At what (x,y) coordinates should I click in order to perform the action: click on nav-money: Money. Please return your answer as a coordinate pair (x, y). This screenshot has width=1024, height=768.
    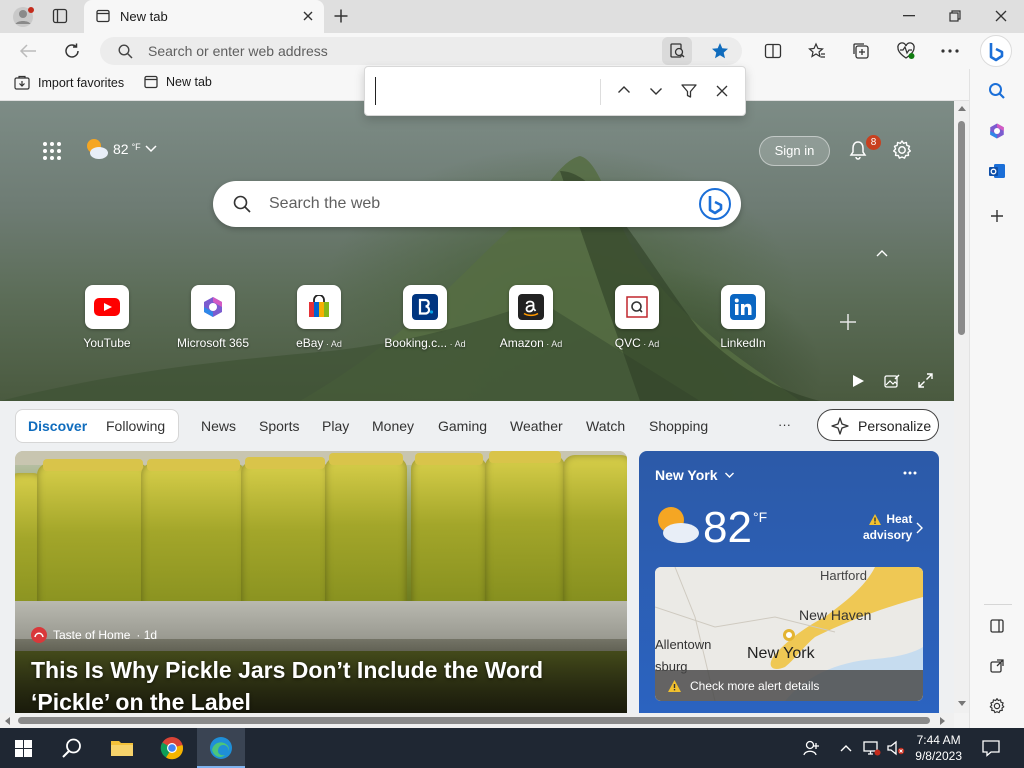
    Looking at the image, I should click on (393, 426).